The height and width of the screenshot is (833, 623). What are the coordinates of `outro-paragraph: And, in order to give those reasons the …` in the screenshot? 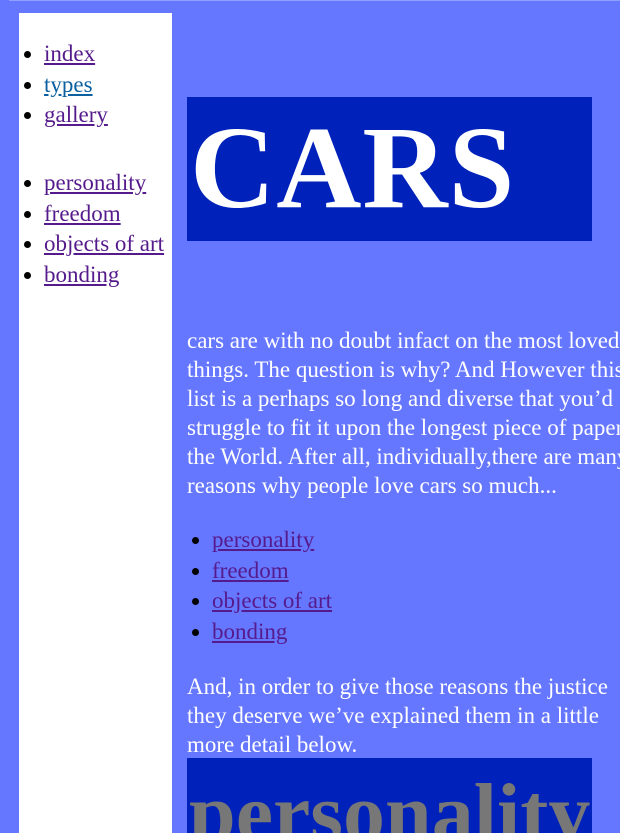 It's located at (397, 715).